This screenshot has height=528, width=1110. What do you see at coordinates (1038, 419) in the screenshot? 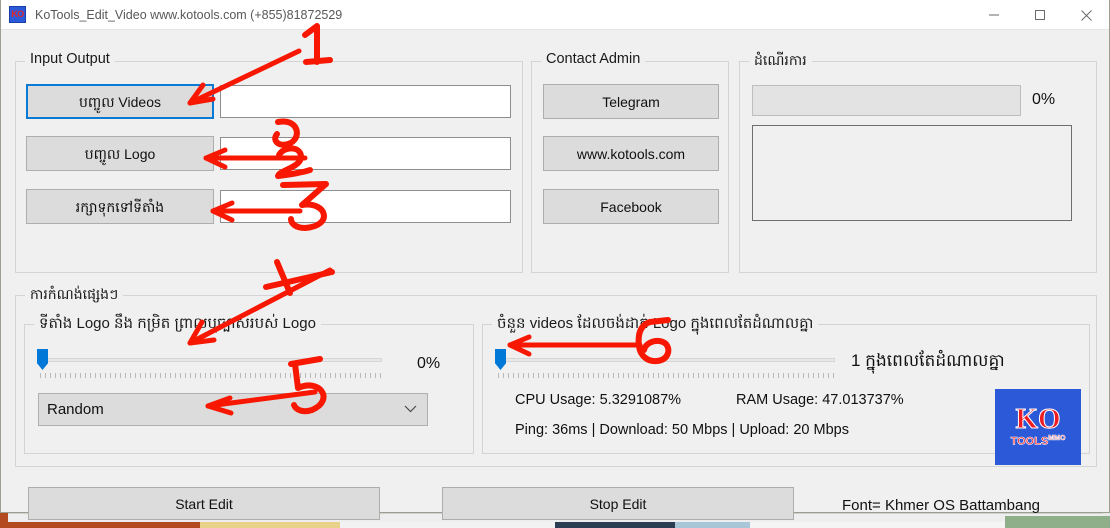
I see `kotools-logo-primary: KO` at bounding box center [1038, 419].